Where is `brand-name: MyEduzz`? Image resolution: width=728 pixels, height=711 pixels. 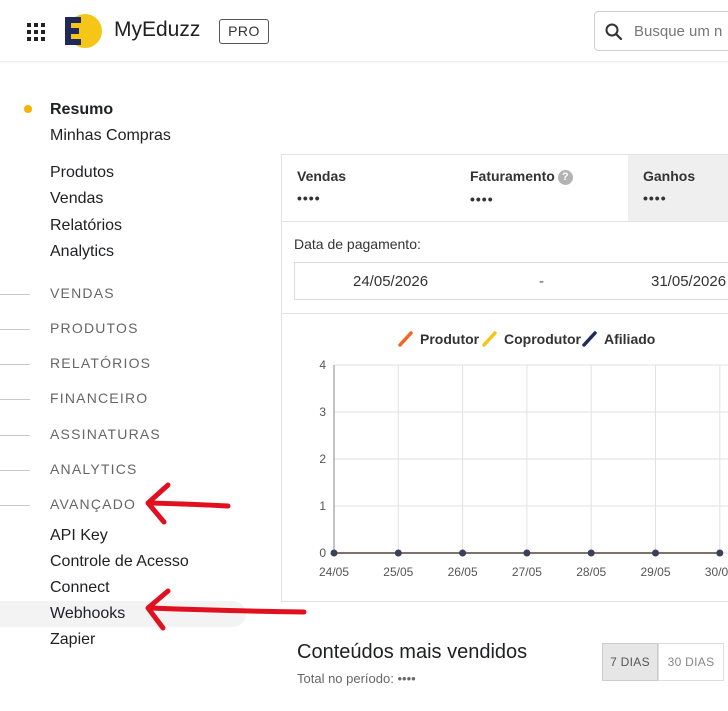
brand-name: MyEduzz is located at coordinates (157, 29).